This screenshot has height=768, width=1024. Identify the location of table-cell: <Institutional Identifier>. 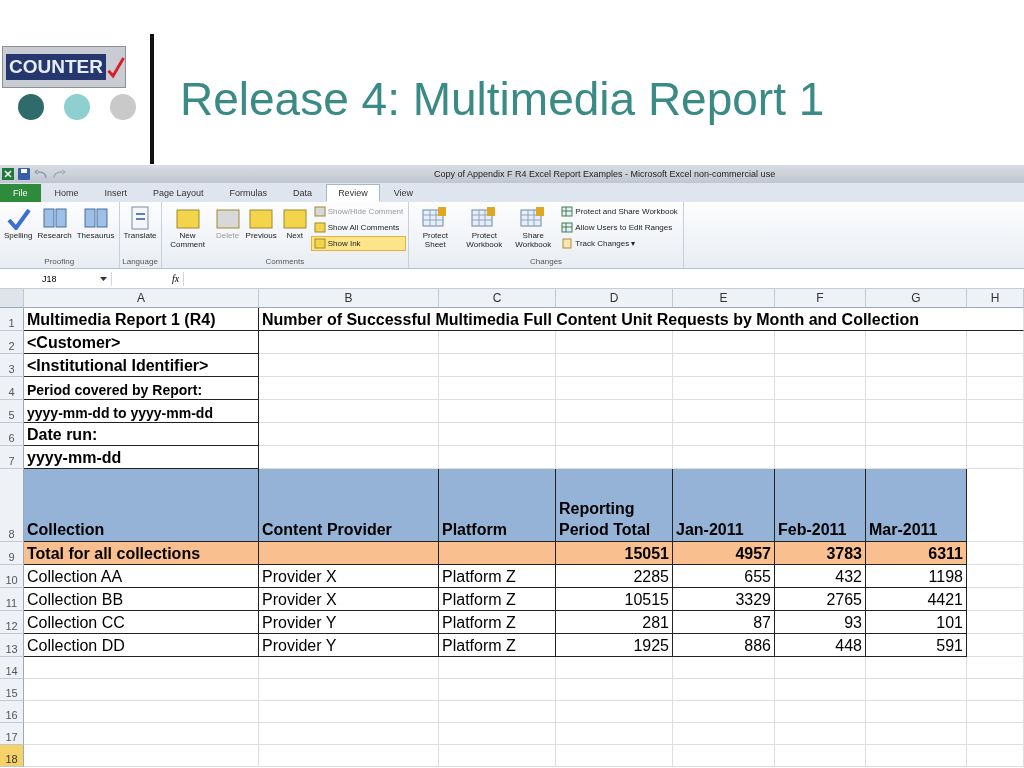
(141, 365).